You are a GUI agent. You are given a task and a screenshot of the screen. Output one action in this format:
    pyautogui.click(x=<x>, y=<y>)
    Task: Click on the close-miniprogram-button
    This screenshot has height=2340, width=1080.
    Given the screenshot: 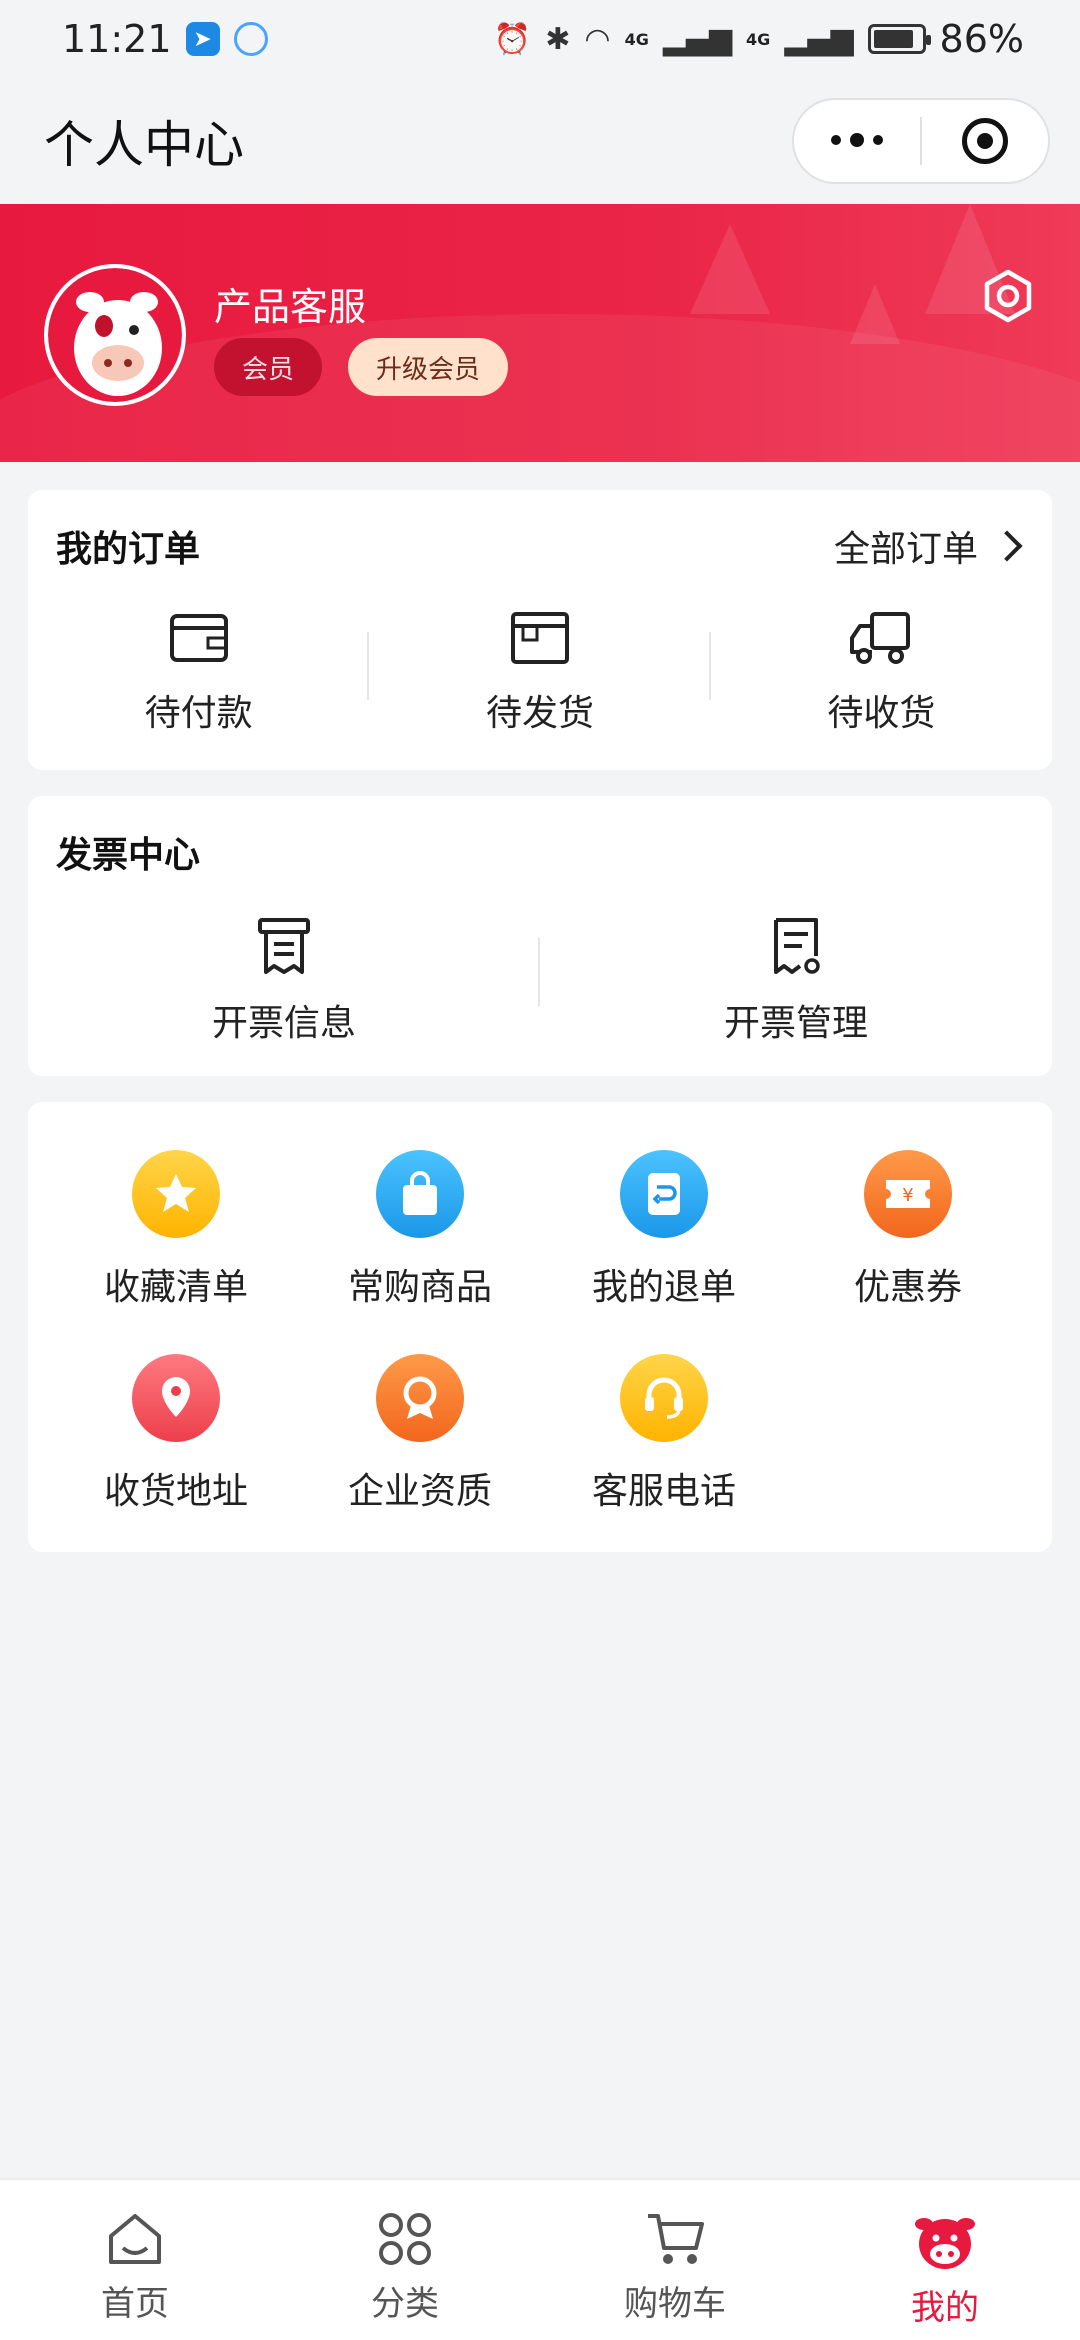 What is the action you would take?
    pyautogui.click(x=985, y=141)
    